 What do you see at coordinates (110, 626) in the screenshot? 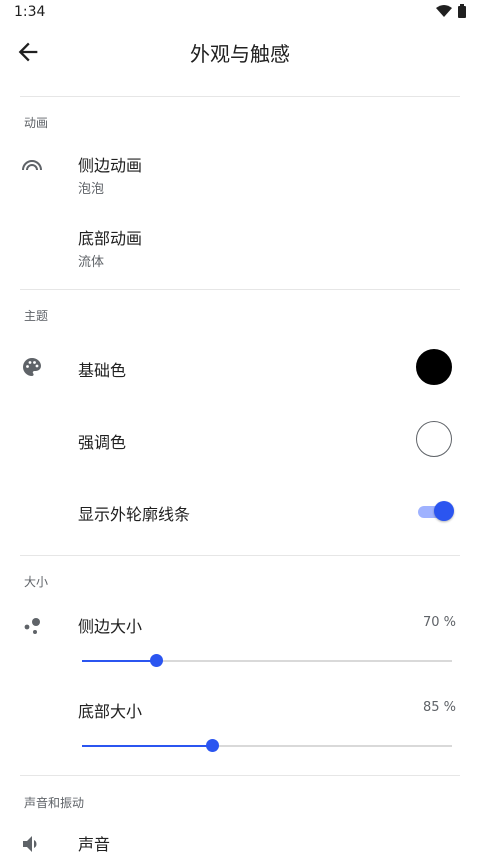
I see `side-size-title: 侧边大小` at bounding box center [110, 626].